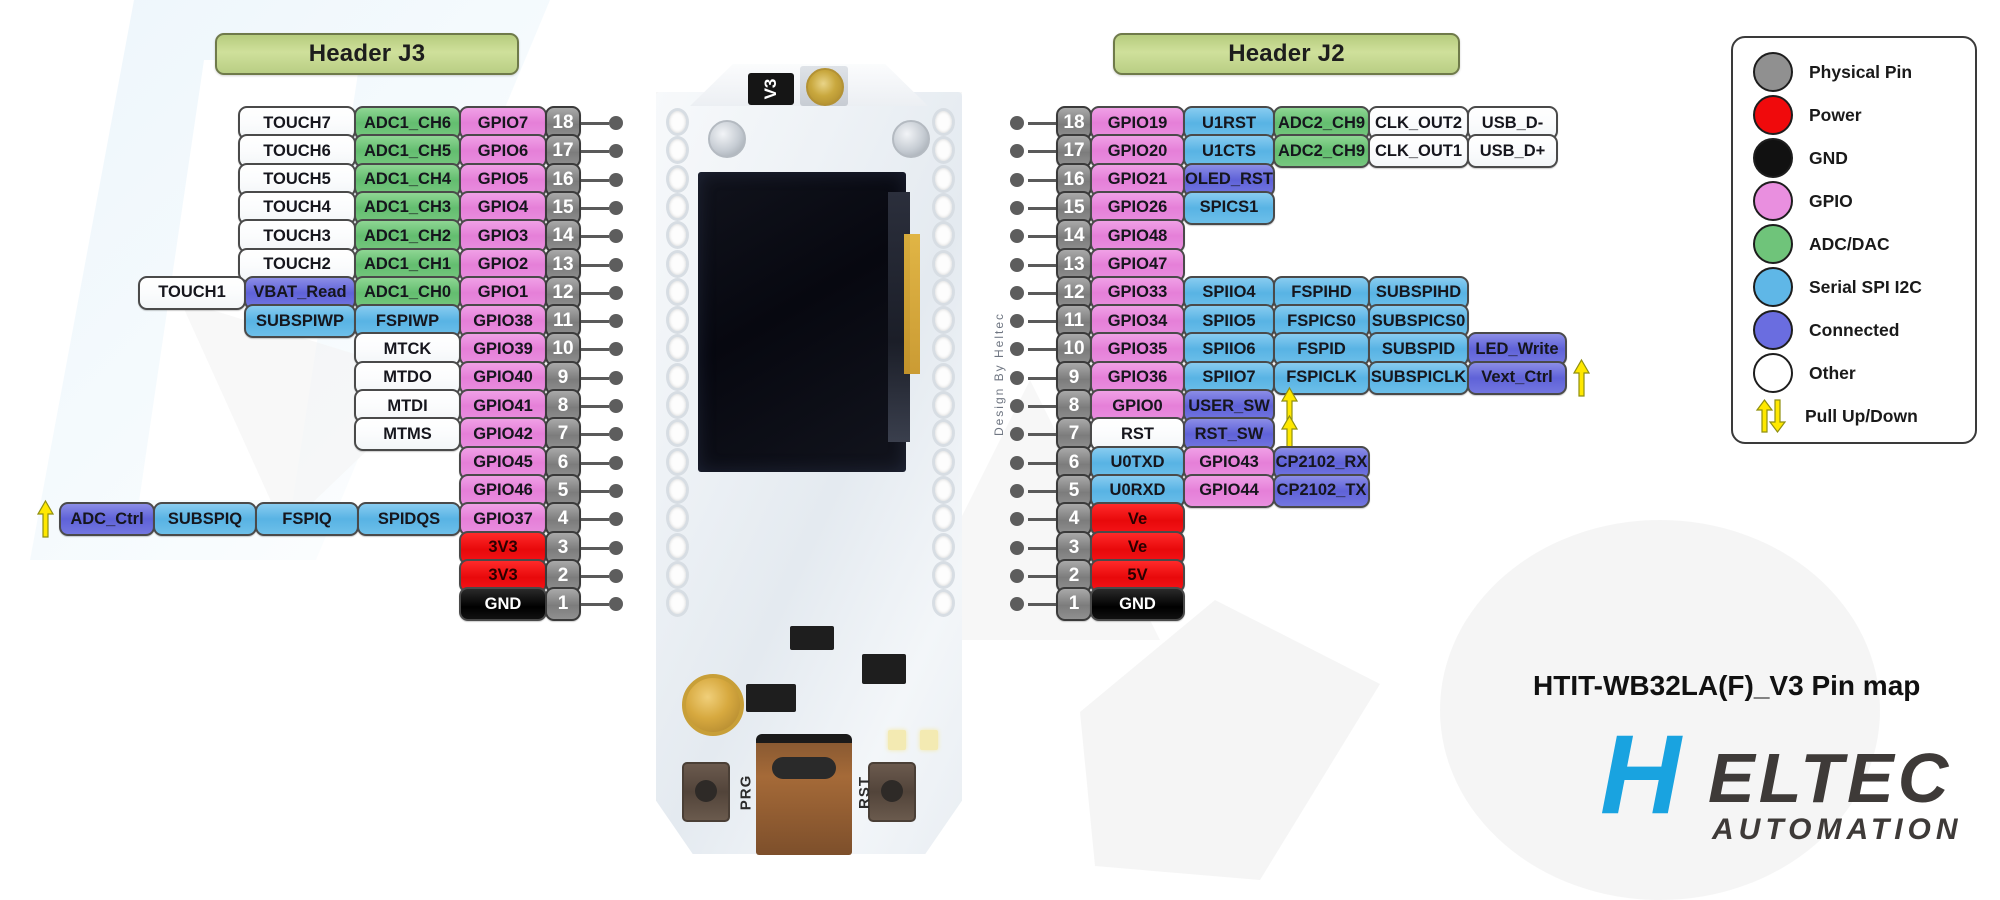 This screenshot has height=900, width=2000. What do you see at coordinates (1803, 201) in the screenshot?
I see `legend-item: GPIO` at bounding box center [1803, 201].